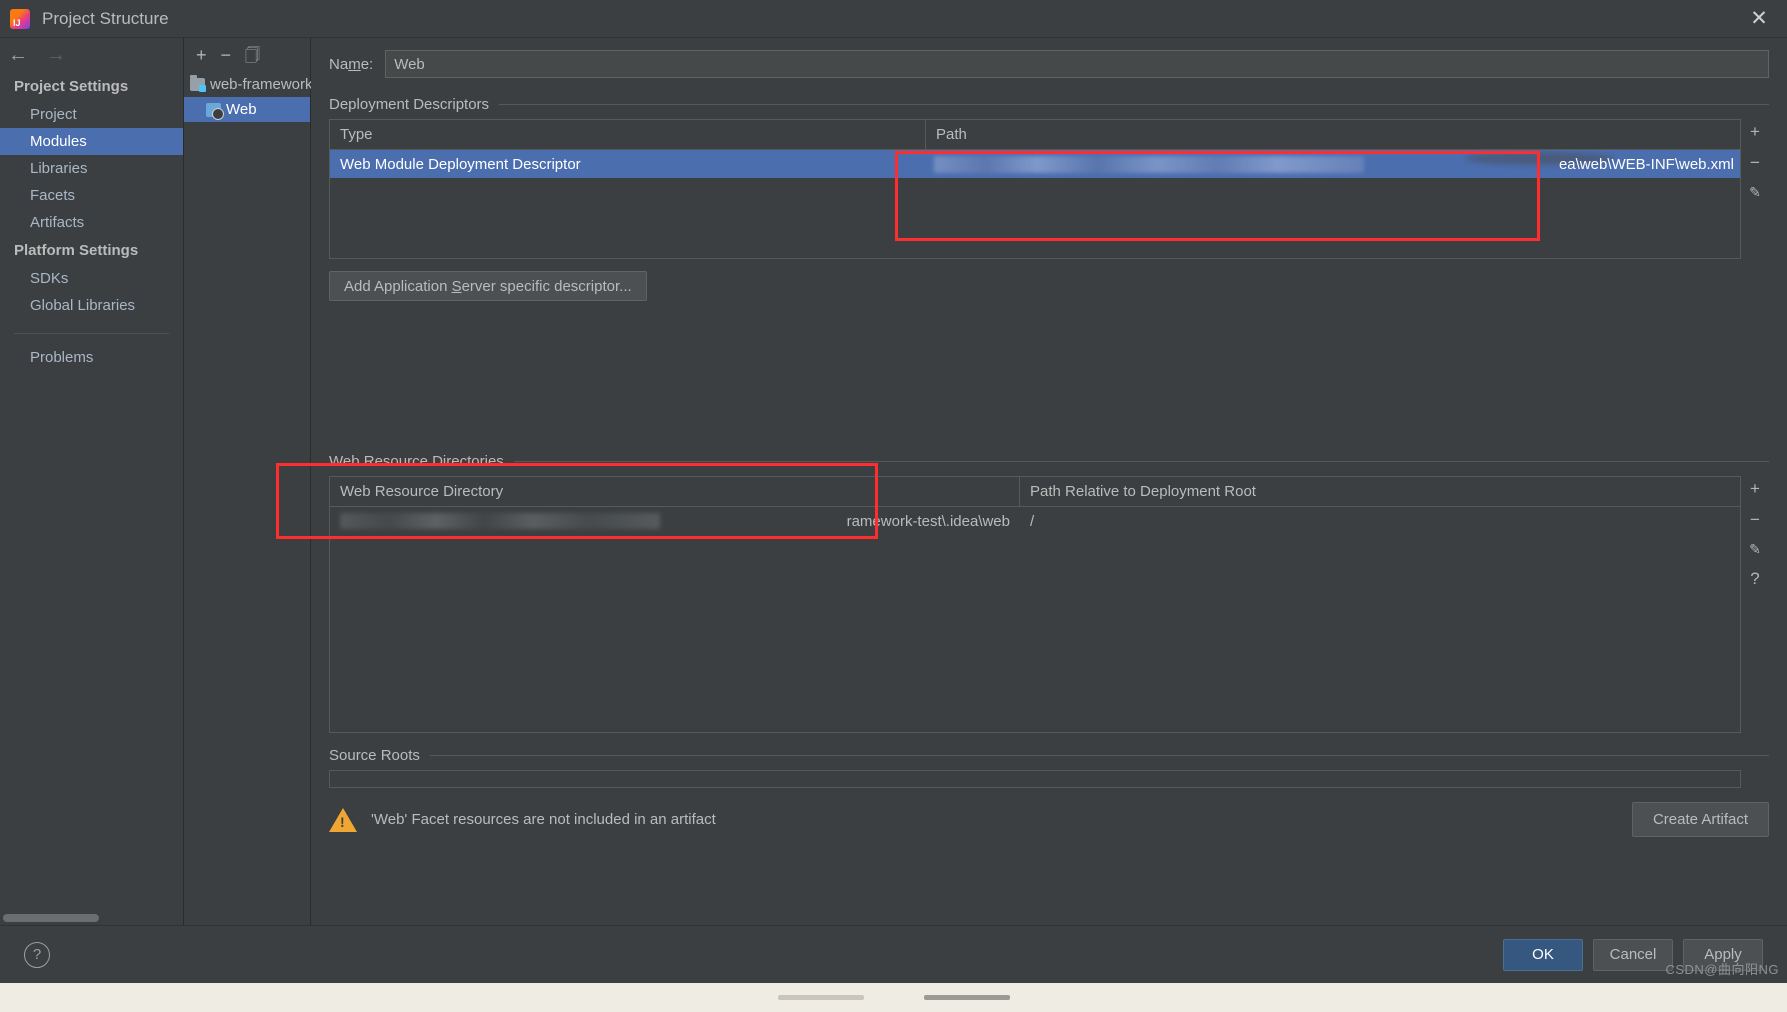 Image resolution: width=1787 pixels, height=1012 pixels. What do you see at coordinates (91, 141) in the screenshot?
I see `sidebar-item-modules: Modules` at bounding box center [91, 141].